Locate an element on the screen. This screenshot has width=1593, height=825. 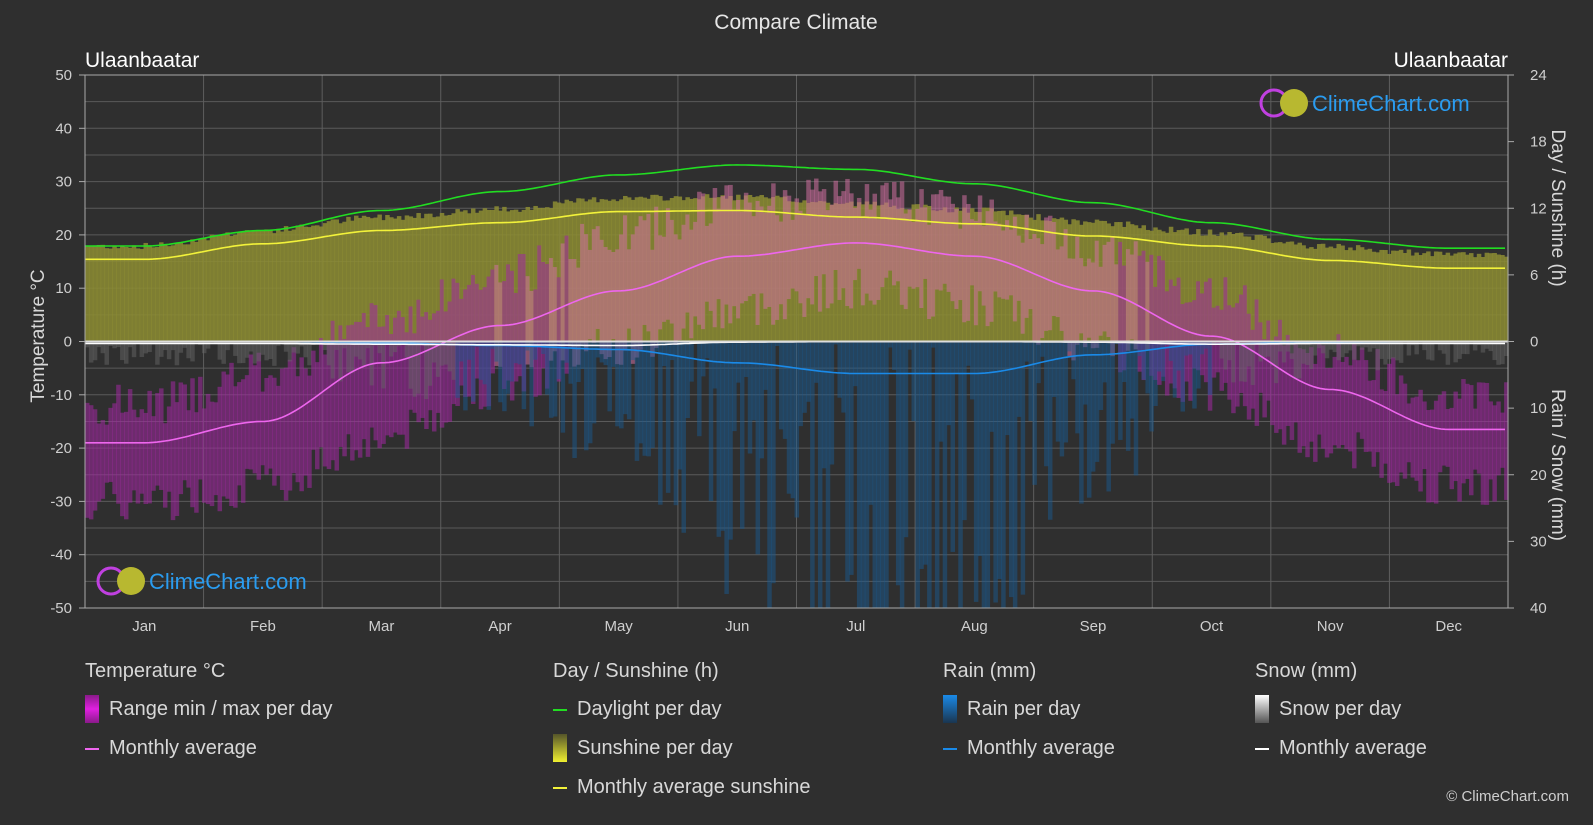
x-tick-label: Aug is located at coordinates (974, 626).